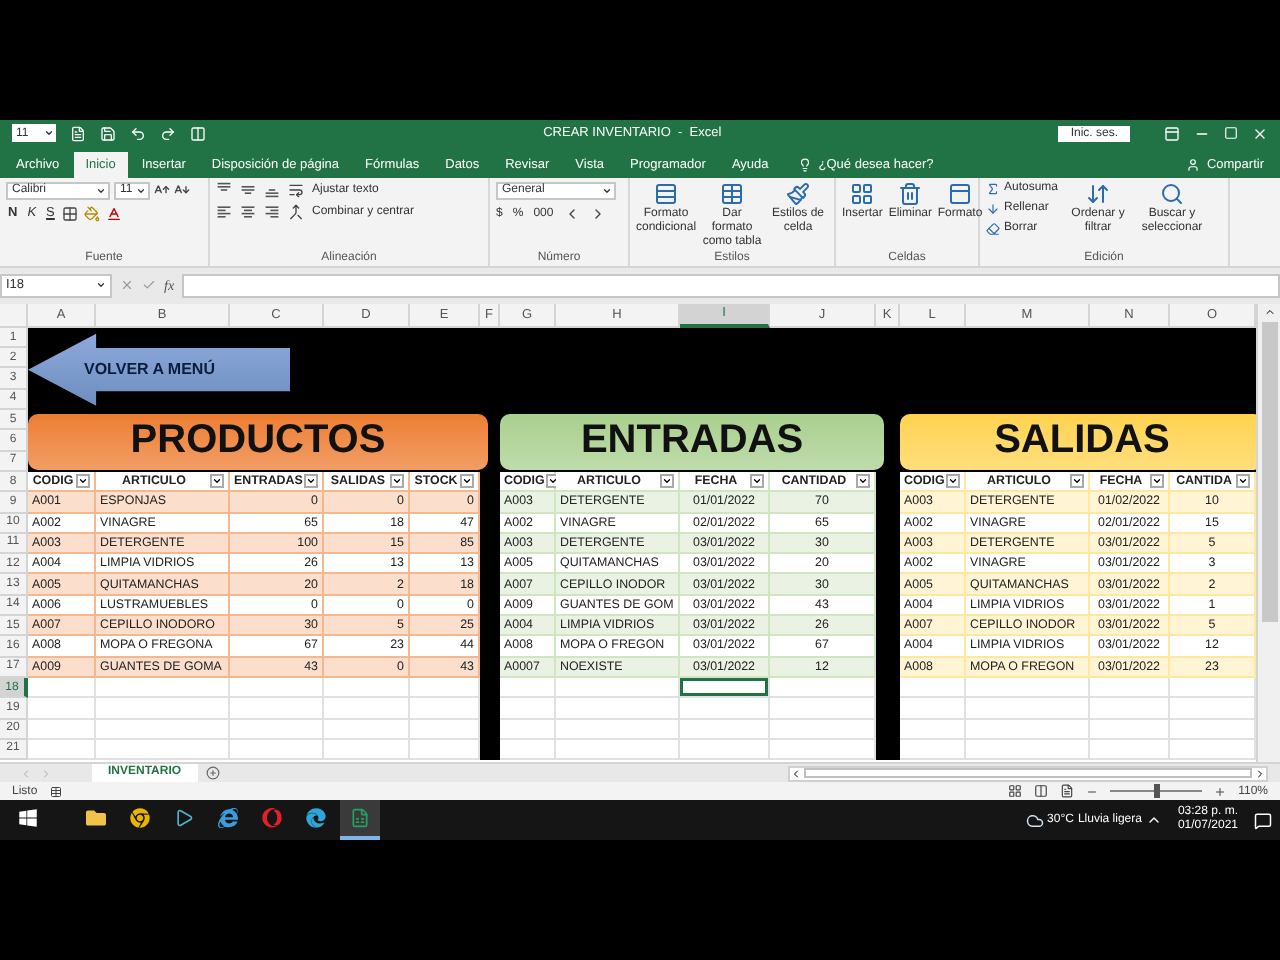 This screenshot has width=1280, height=960. I want to click on scroll-left-icon, so click(796, 773).